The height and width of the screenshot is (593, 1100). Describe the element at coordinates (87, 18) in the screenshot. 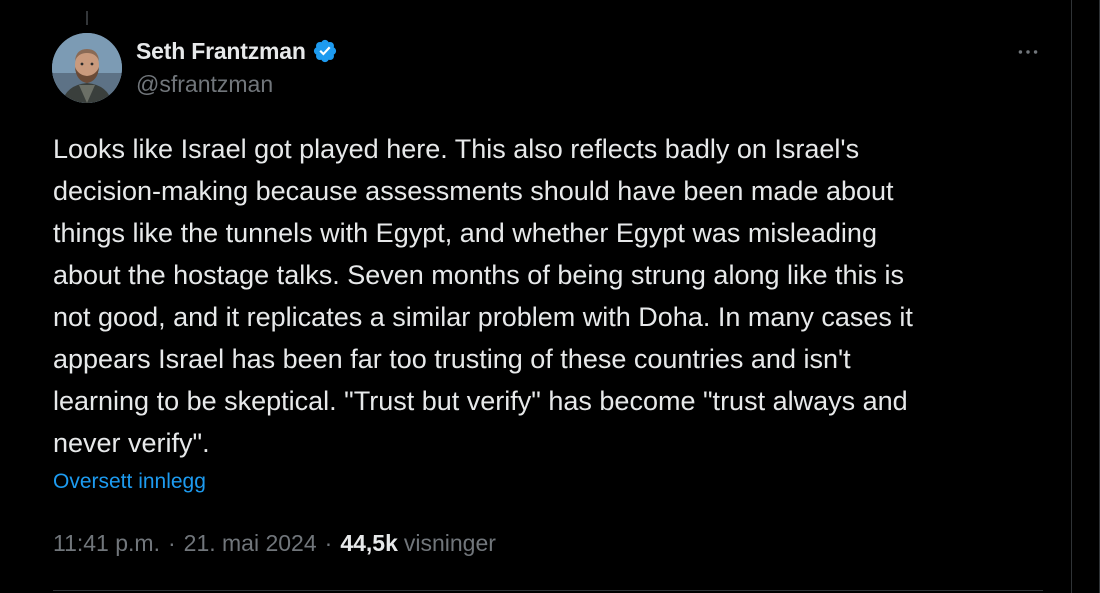

I see `thread-connector-line` at that location.